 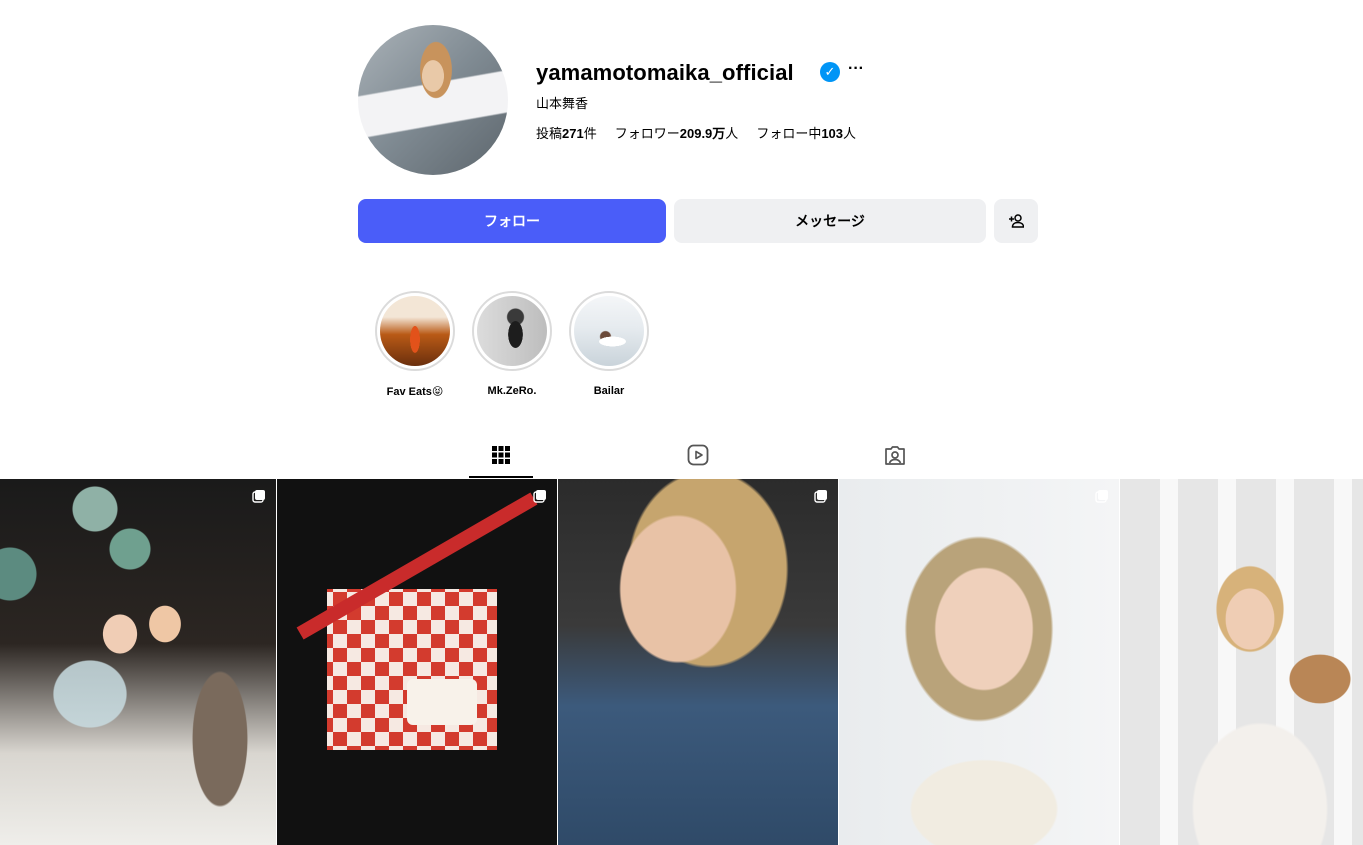 I want to click on follow-button: フォロー, so click(x=512, y=221).